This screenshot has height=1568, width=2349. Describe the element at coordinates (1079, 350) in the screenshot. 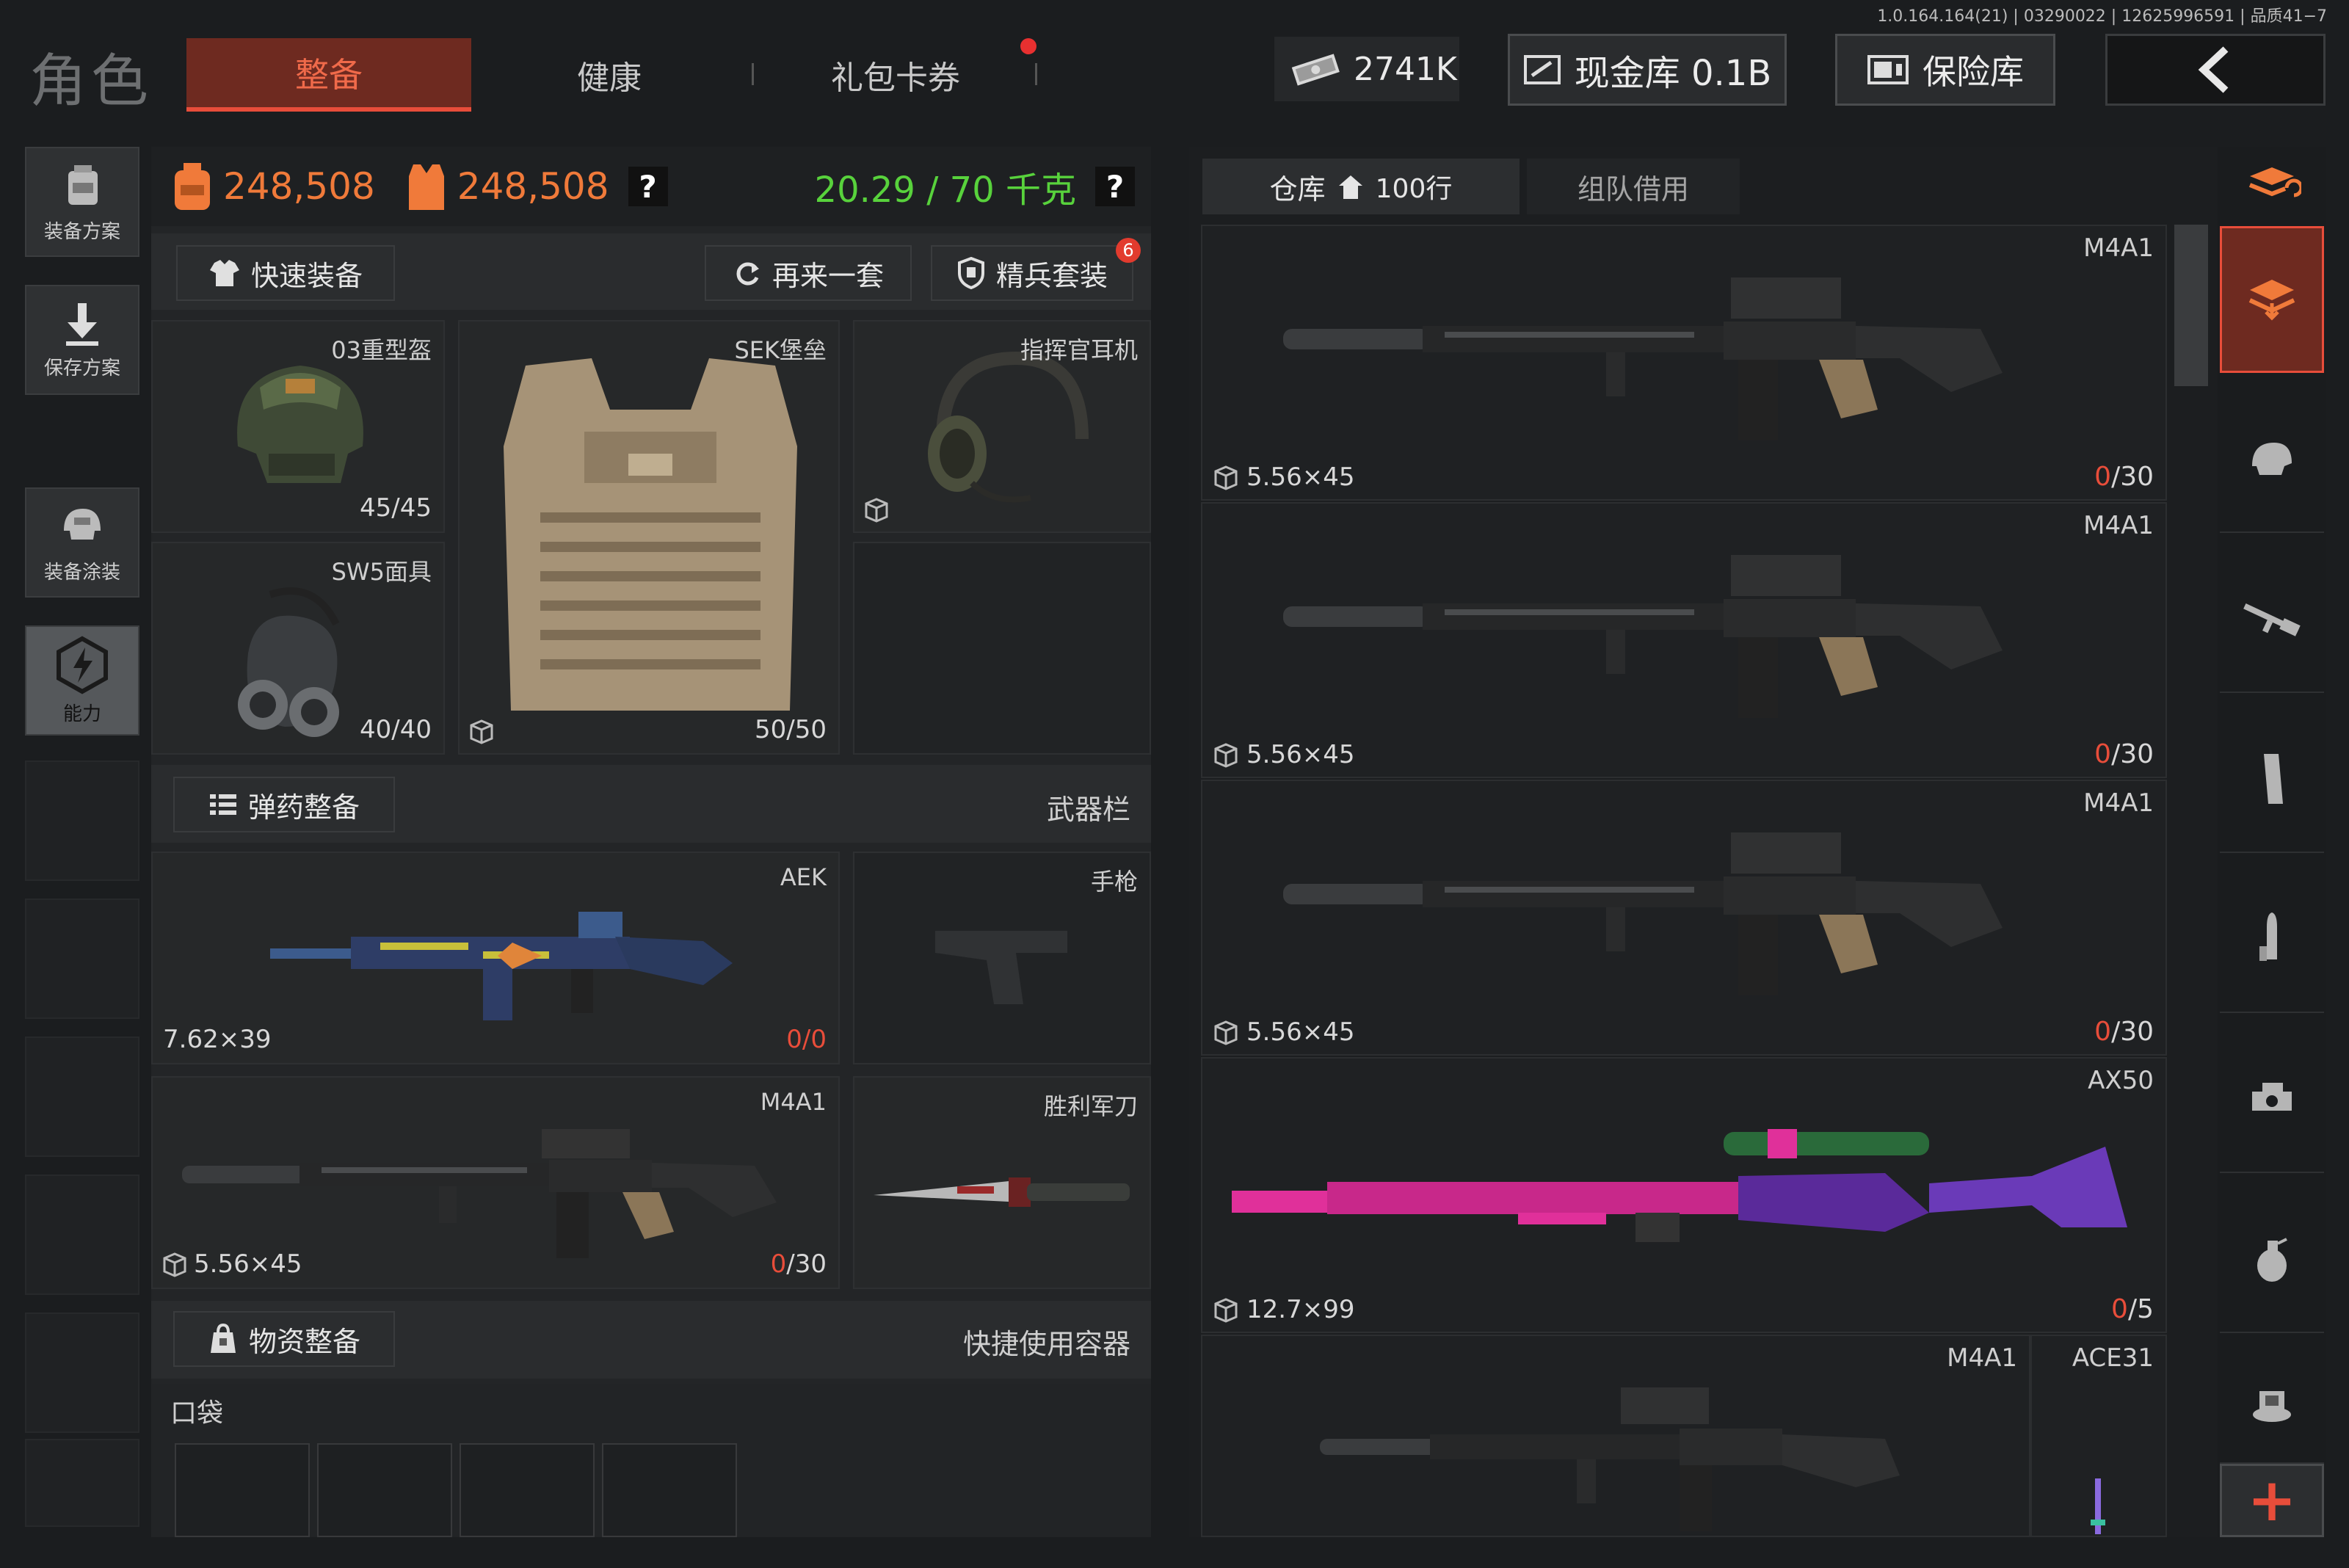

I see `headset-name: 指挥官耳机` at that location.